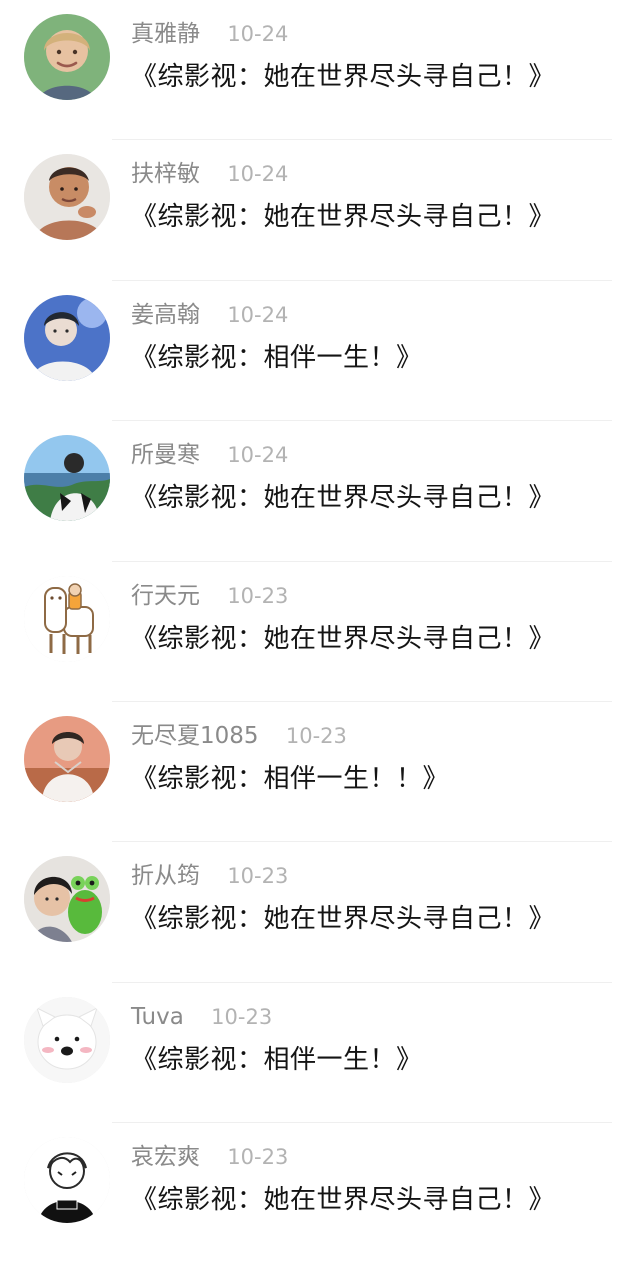 The width and height of the screenshot is (640, 1264). What do you see at coordinates (209, 315) in the screenshot?
I see `comment-meta: 姜高翰 10-24` at bounding box center [209, 315].